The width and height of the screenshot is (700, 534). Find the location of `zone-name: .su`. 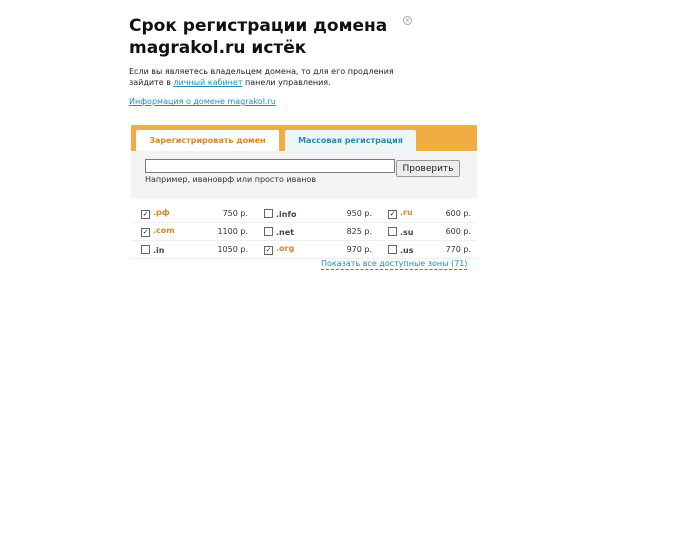

zone-name: .su is located at coordinates (407, 232).